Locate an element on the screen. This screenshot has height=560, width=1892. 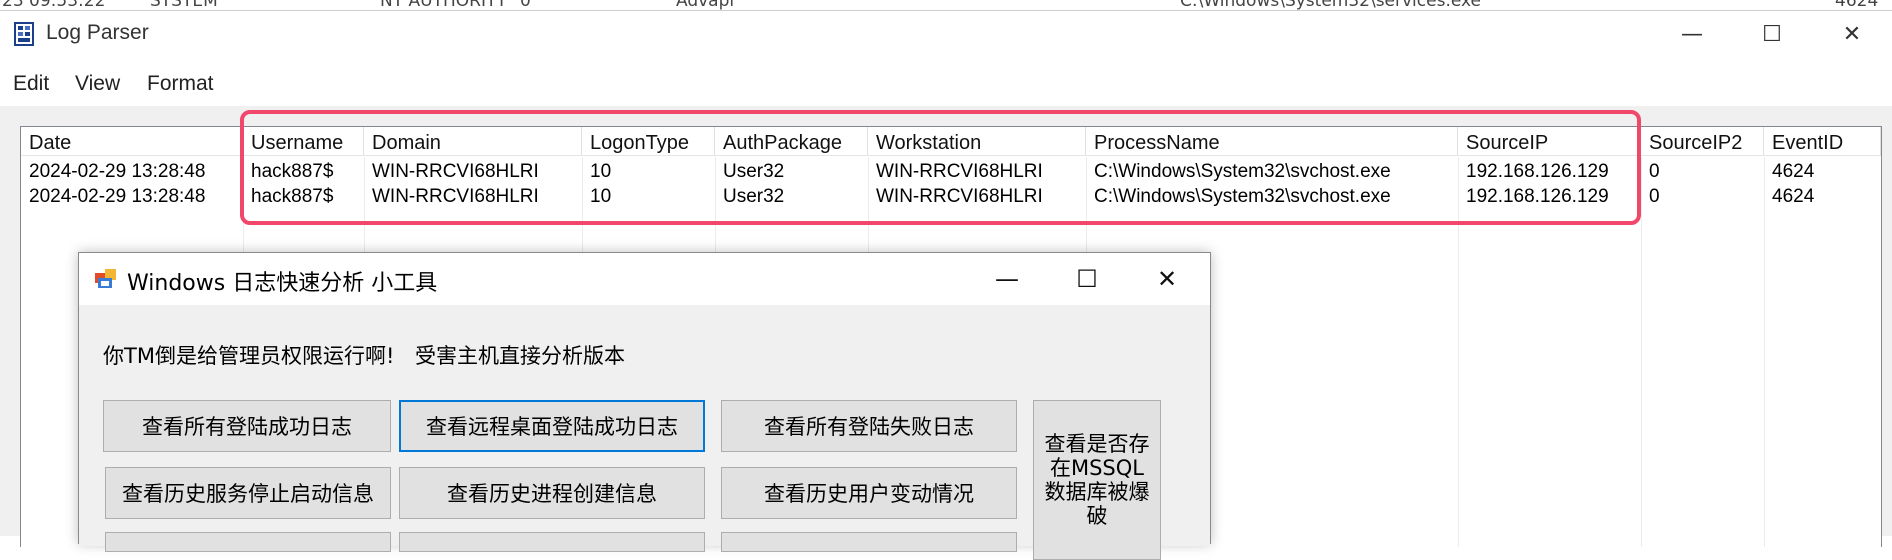
column-header-date: Date is located at coordinates (132, 141).